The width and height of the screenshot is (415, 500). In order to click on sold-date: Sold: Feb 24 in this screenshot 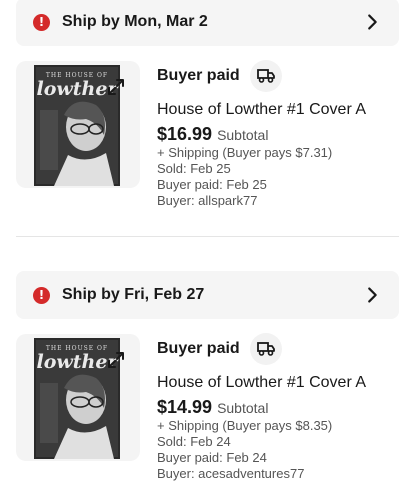, I will do `click(194, 441)`.